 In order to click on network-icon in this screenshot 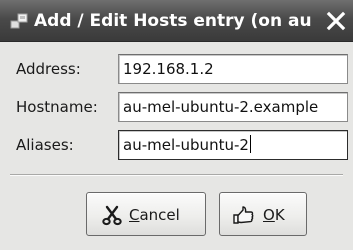, I will do `click(19, 21)`.